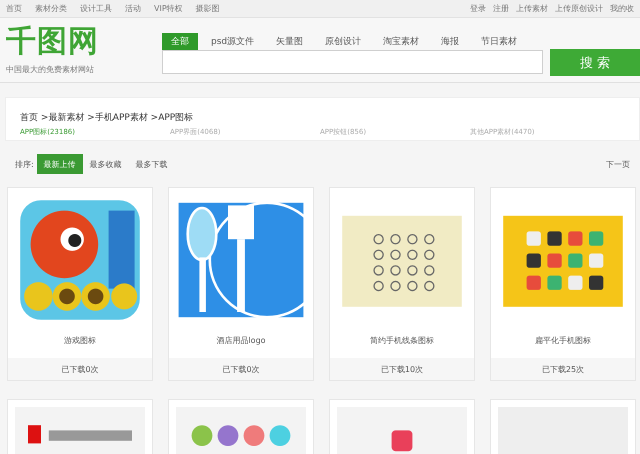 This screenshot has height=454, width=640. What do you see at coordinates (107, 118) in the screenshot?
I see `breadcrumb: 首页 >最新素材 >手机APP素材 >APP图标` at bounding box center [107, 118].